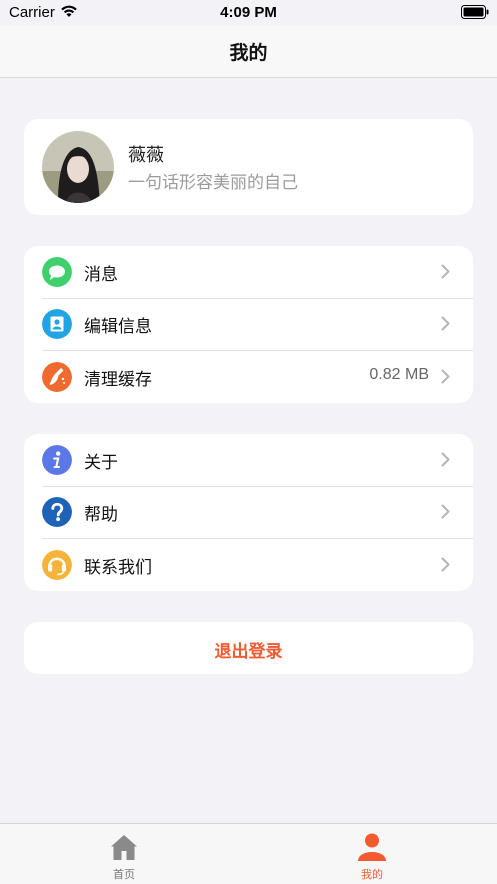 This screenshot has width=497, height=884. What do you see at coordinates (248, 167) in the screenshot?
I see `profile-card: 薇薇 一句话形容美丽的自己` at bounding box center [248, 167].